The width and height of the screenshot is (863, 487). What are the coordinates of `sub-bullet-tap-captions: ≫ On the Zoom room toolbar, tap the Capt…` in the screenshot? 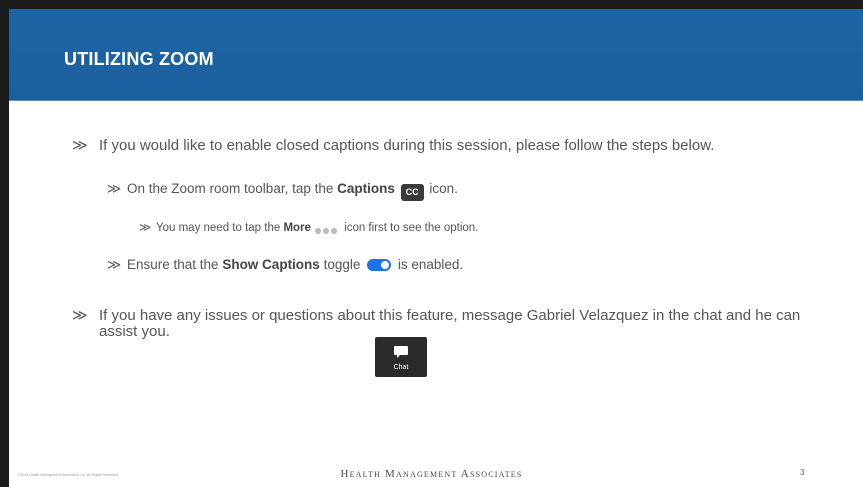 It's located at (282, 190).